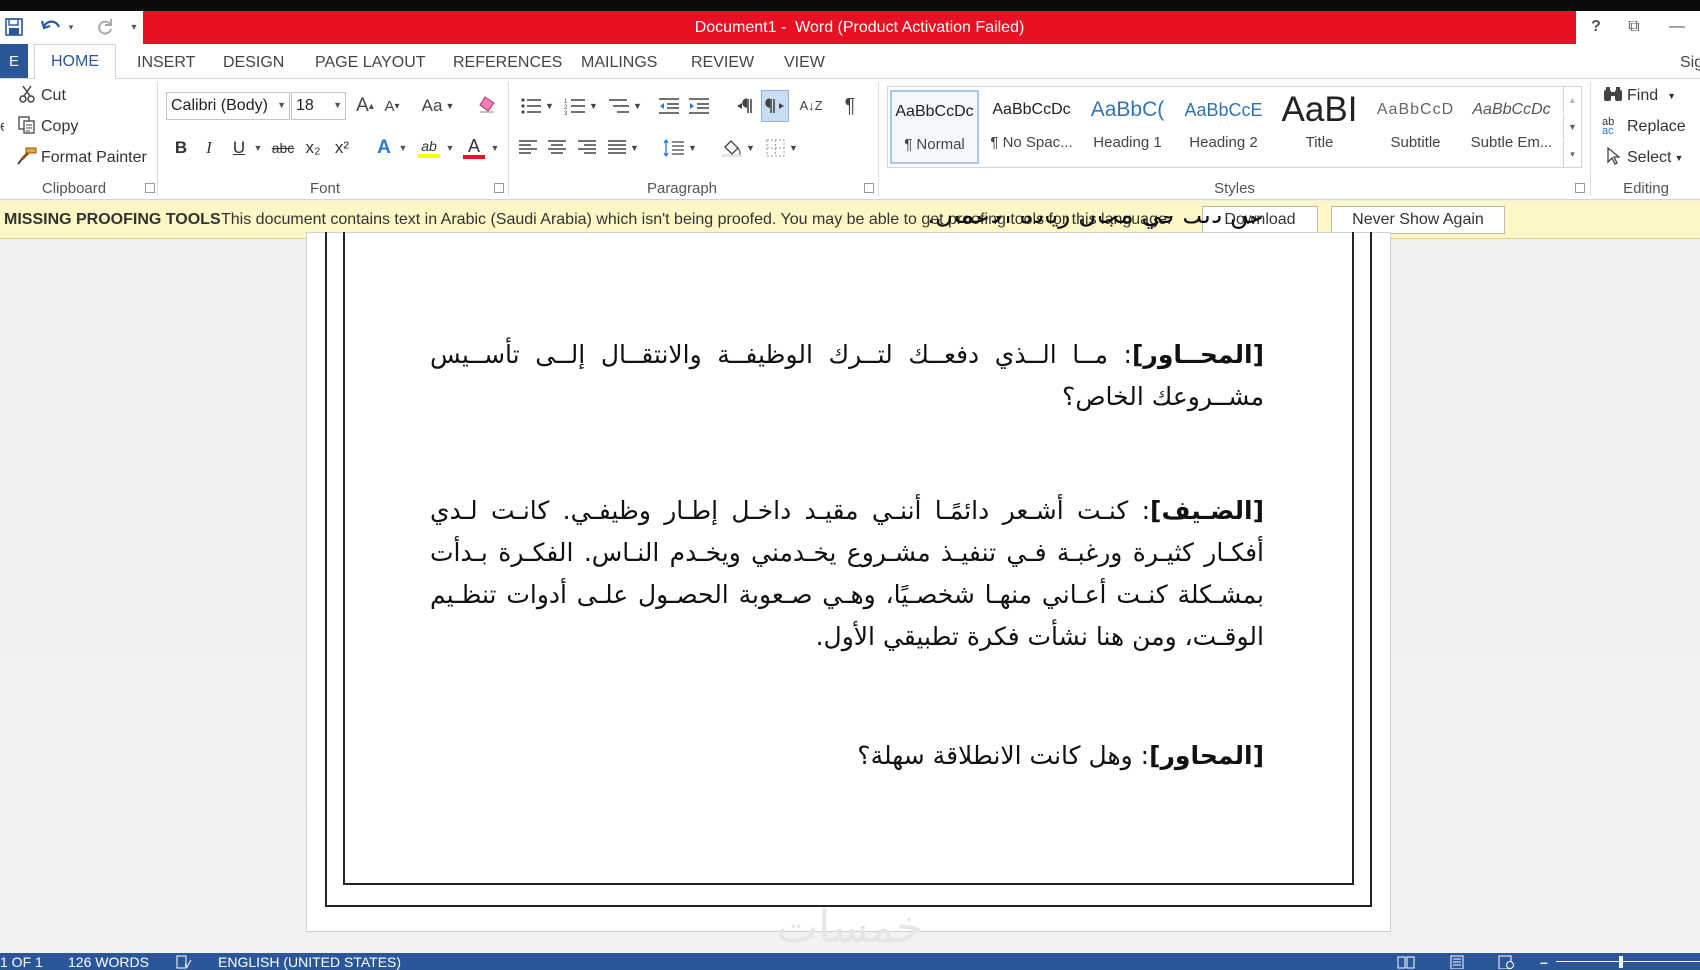  What do you see at coordinates (1580, 188) in the screenshot?
I see `styles-launcher-icon` at bounding box center [1580, 188].